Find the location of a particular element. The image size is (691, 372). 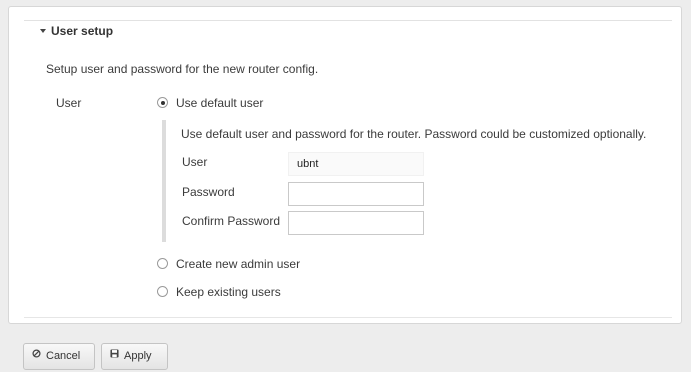

radio-create-new-admin-user is located at coordinates (162, 263).